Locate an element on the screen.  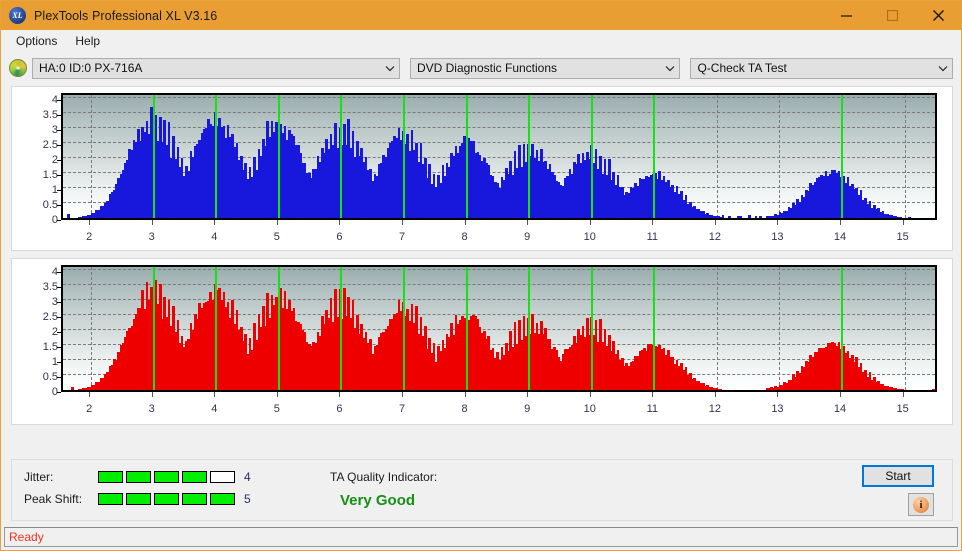
window-title: PlexTools Professional XL V3.16 is located at coordinates (126, 15).